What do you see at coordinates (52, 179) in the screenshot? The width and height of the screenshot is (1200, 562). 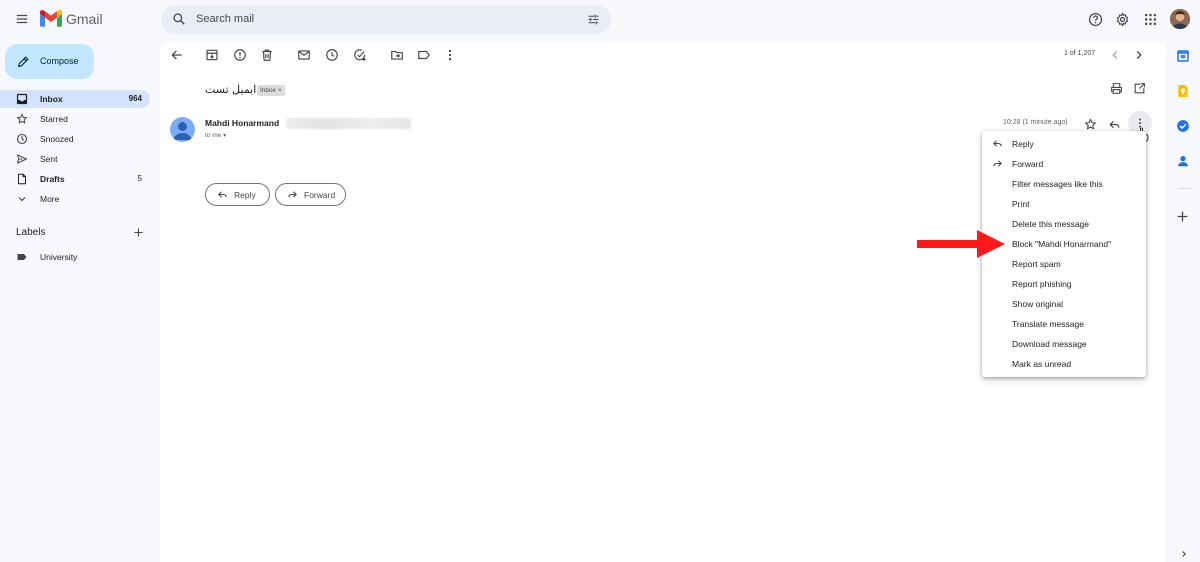 I see `sidebar-item-label: Drafts` at bounding box center [52, 179].